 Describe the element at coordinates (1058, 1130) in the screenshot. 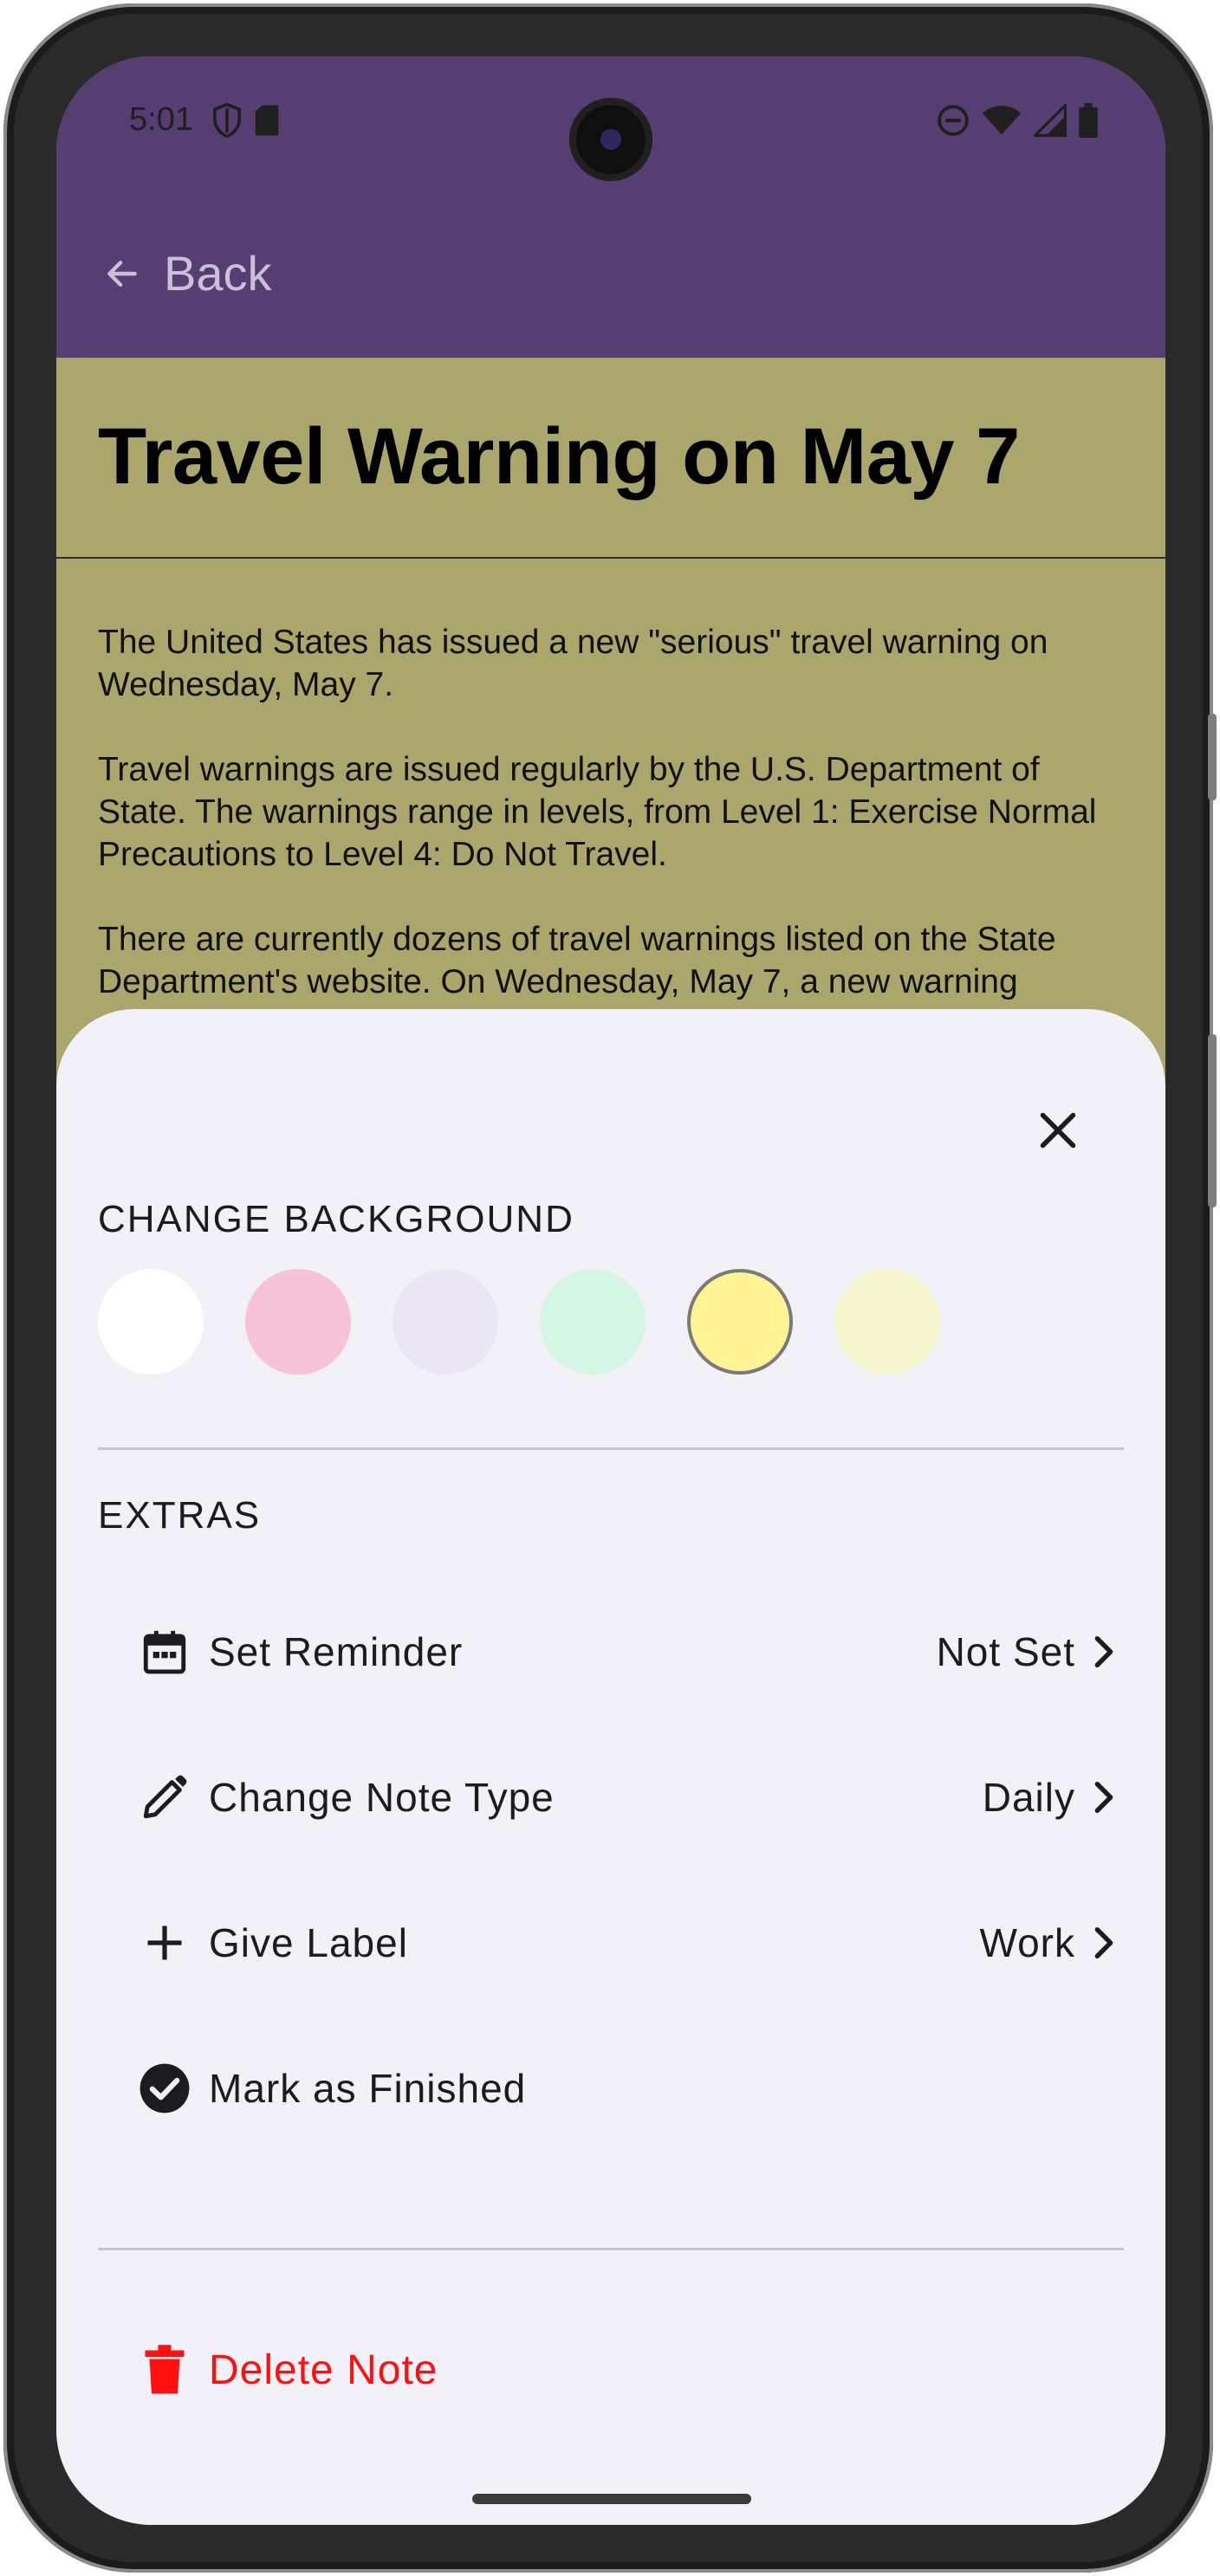

I see `close-icon` at that location.